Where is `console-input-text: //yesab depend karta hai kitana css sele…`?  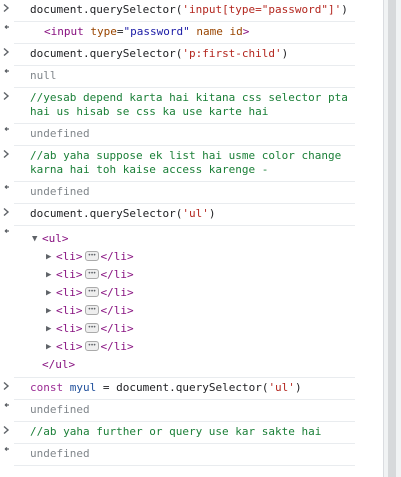 console-input-text: //yesab depend karta hai kitana css sele… is located at coordinates (184, 105).